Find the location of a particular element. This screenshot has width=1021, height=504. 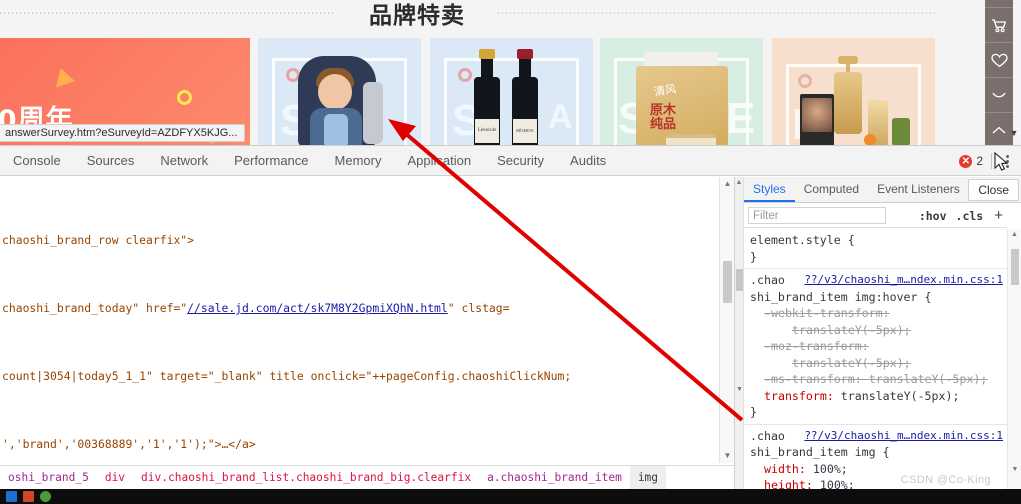

scrollbar-thumb is located at coordinates (727, 282).